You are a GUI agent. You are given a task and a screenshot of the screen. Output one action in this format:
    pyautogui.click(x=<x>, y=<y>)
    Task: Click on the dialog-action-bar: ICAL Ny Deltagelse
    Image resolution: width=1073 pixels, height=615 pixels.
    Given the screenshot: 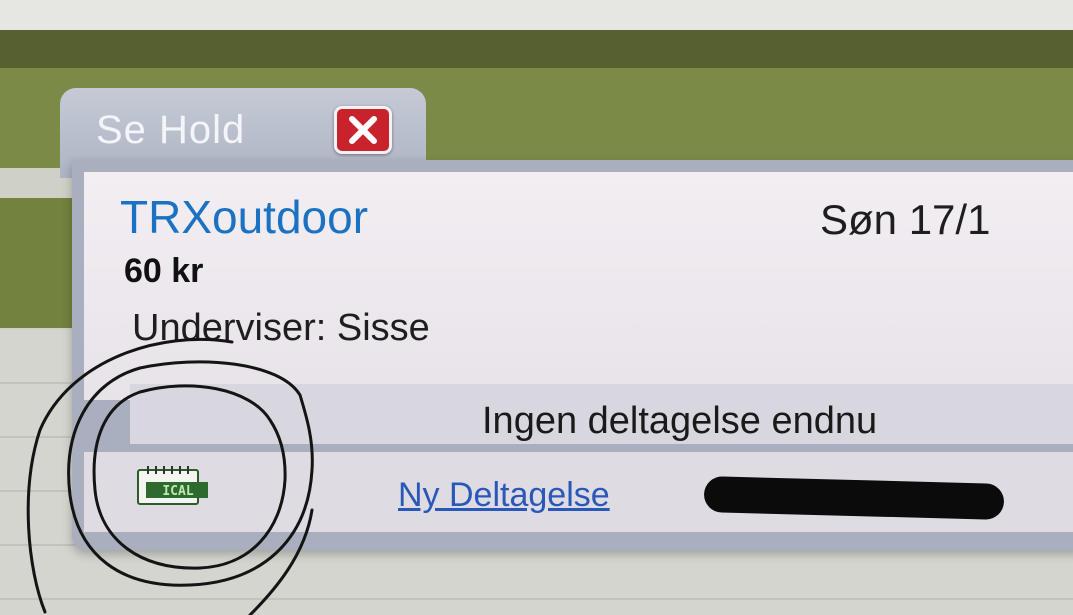 What is the action you would take?
    pyautogui.click(x=578, y=492)
    